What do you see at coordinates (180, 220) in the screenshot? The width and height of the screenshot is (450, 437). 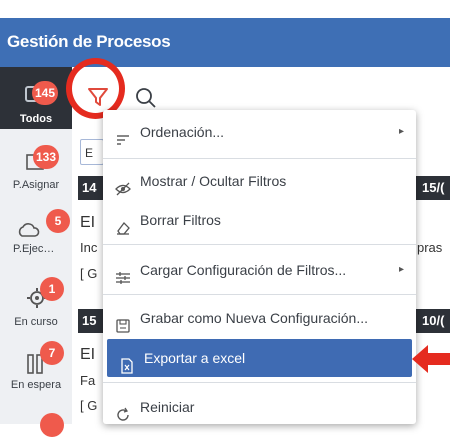 I see `menu-item-label: Borrar Filtros` at bounding box center [180, 220].